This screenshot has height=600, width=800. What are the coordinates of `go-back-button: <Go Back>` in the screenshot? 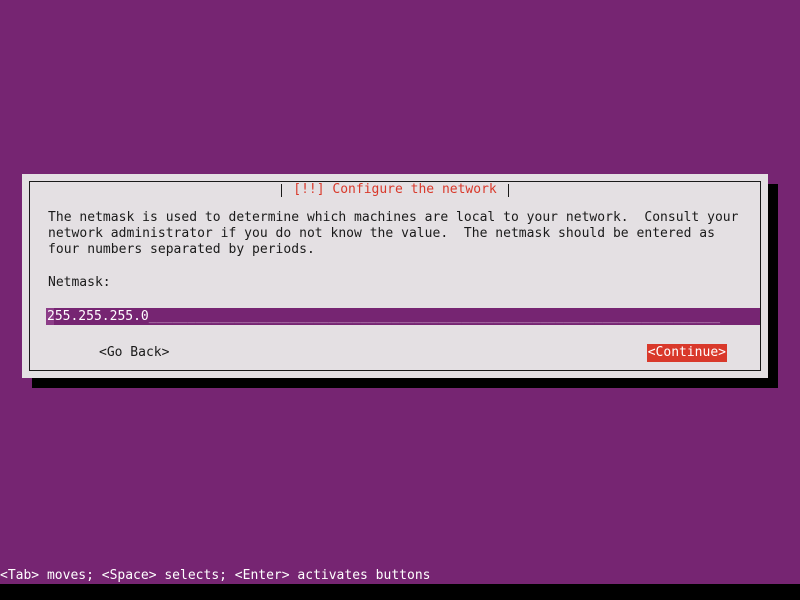 It's located at (134, 353).